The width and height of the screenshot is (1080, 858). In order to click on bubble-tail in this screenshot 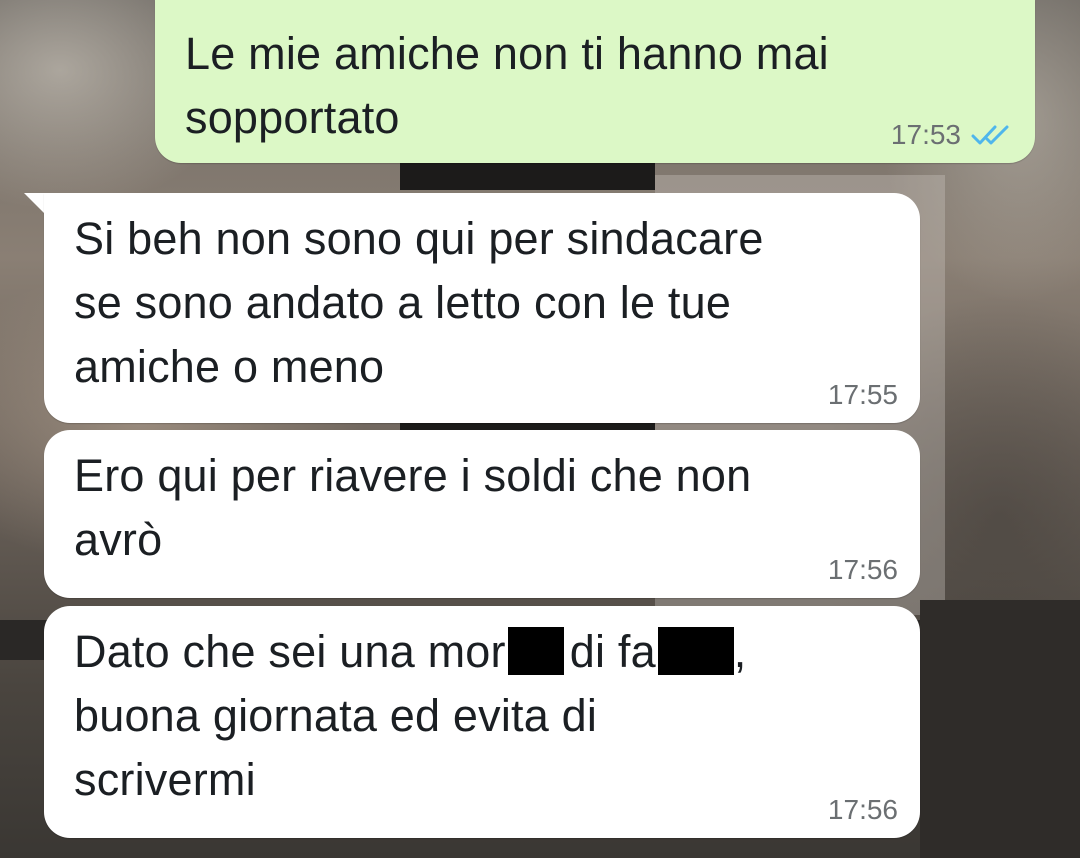, I will do `click(35, 204)`.